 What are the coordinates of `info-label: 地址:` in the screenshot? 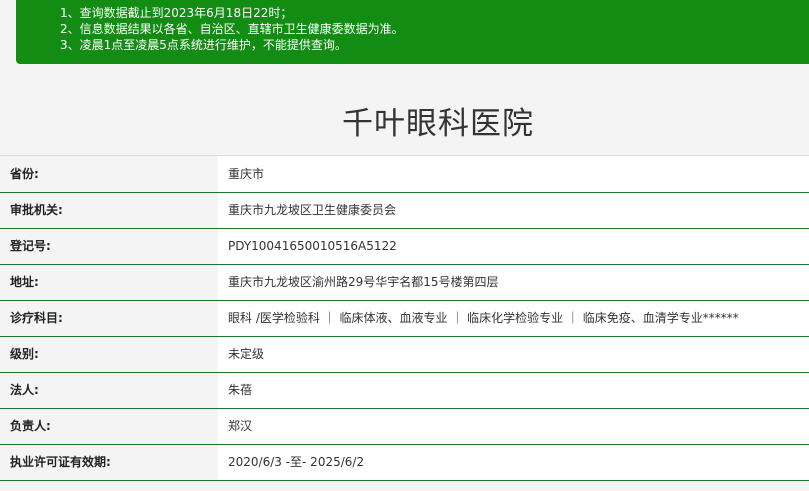 It's located at (24, 282).